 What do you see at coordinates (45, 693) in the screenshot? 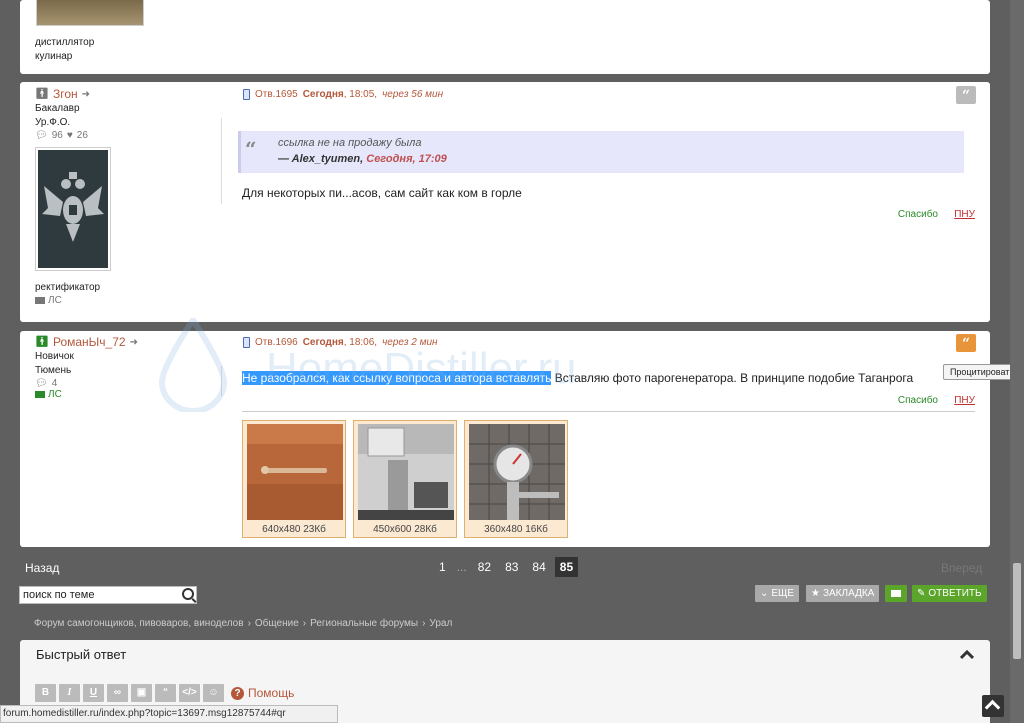
I see `bold-button: B` at bounding box center [45, 693].